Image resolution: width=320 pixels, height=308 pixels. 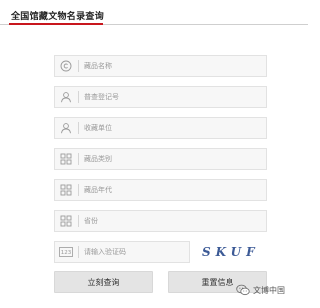 What do you see at coordinates (235, 252) in the screenshot?
I see `captcha-image: SKUF` at bounding box center [235, 252].